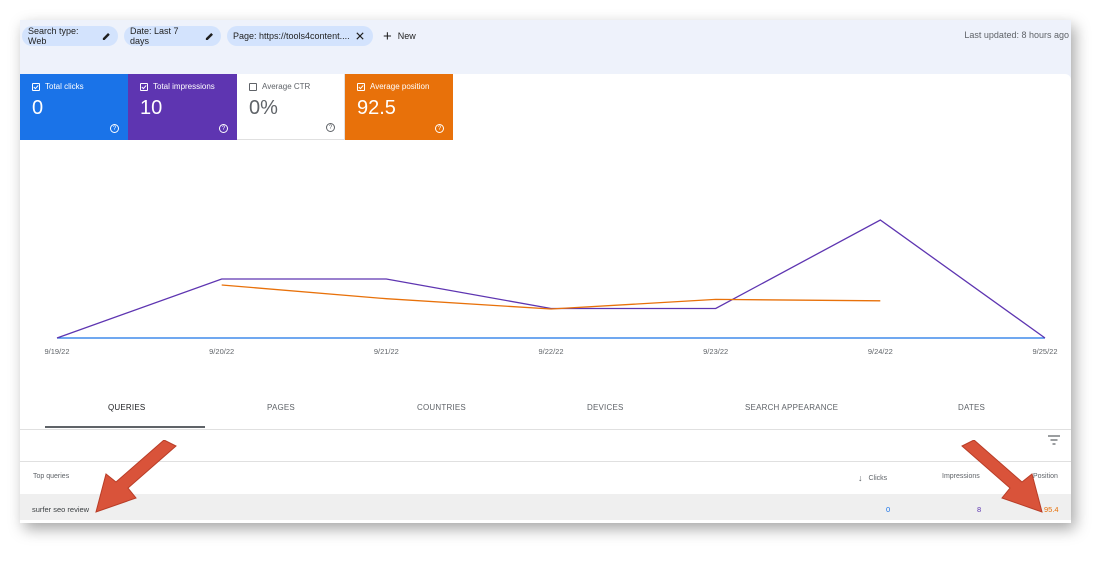 This screenshot has height=564, width=1113. I want to click on active-tab-indicator, so click(125, 427).